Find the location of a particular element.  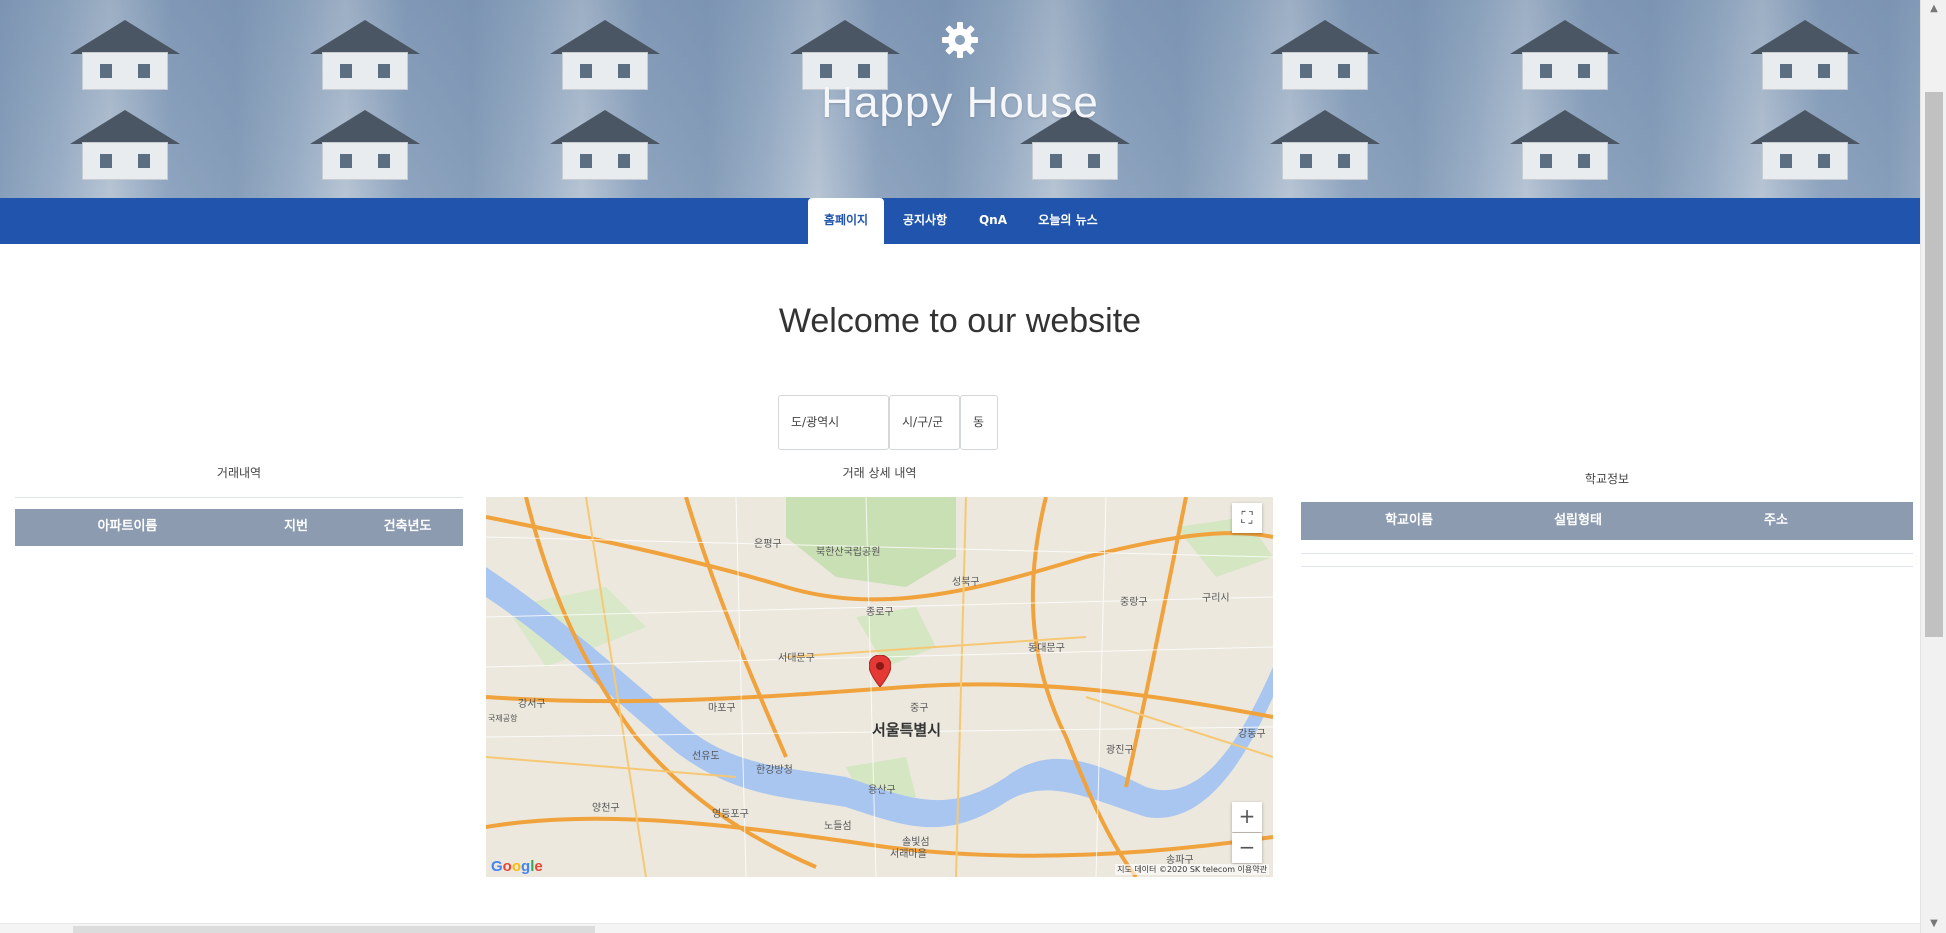

map-attribution: 지도 데이터 ©2020 SK telecom 이용약관 is located at coordinates (1192, 869).